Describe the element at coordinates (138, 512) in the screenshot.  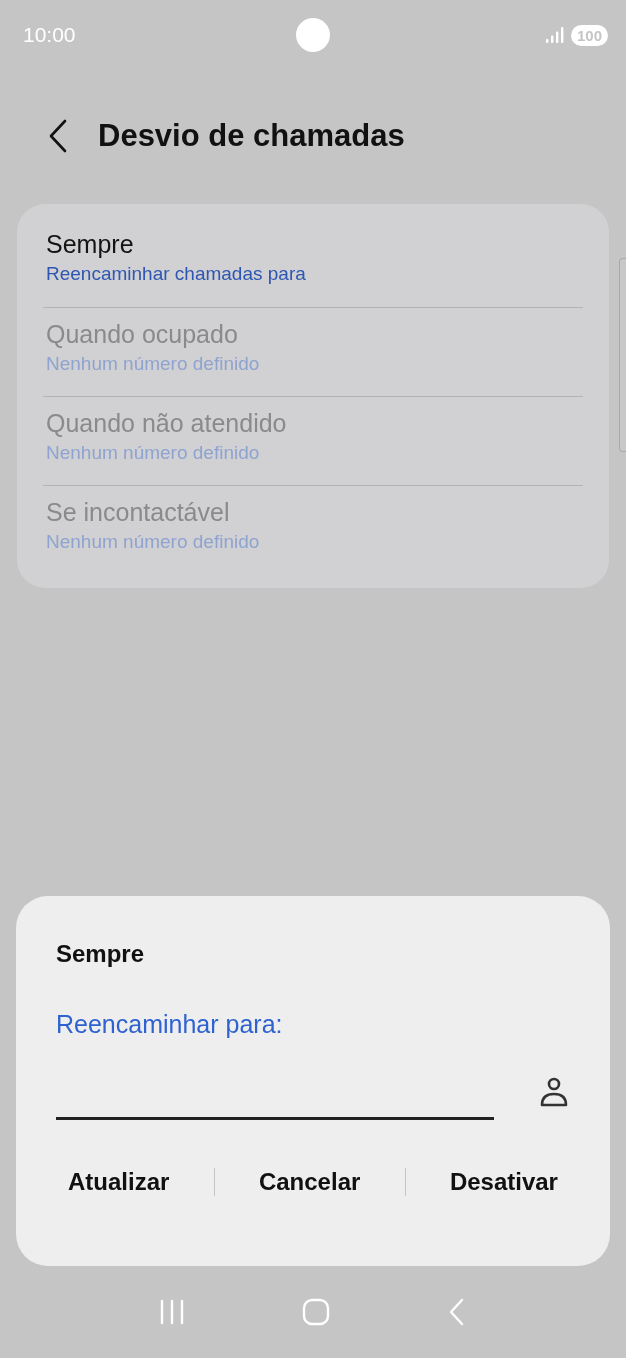
I see `option-title: Se incontactável` at that location.